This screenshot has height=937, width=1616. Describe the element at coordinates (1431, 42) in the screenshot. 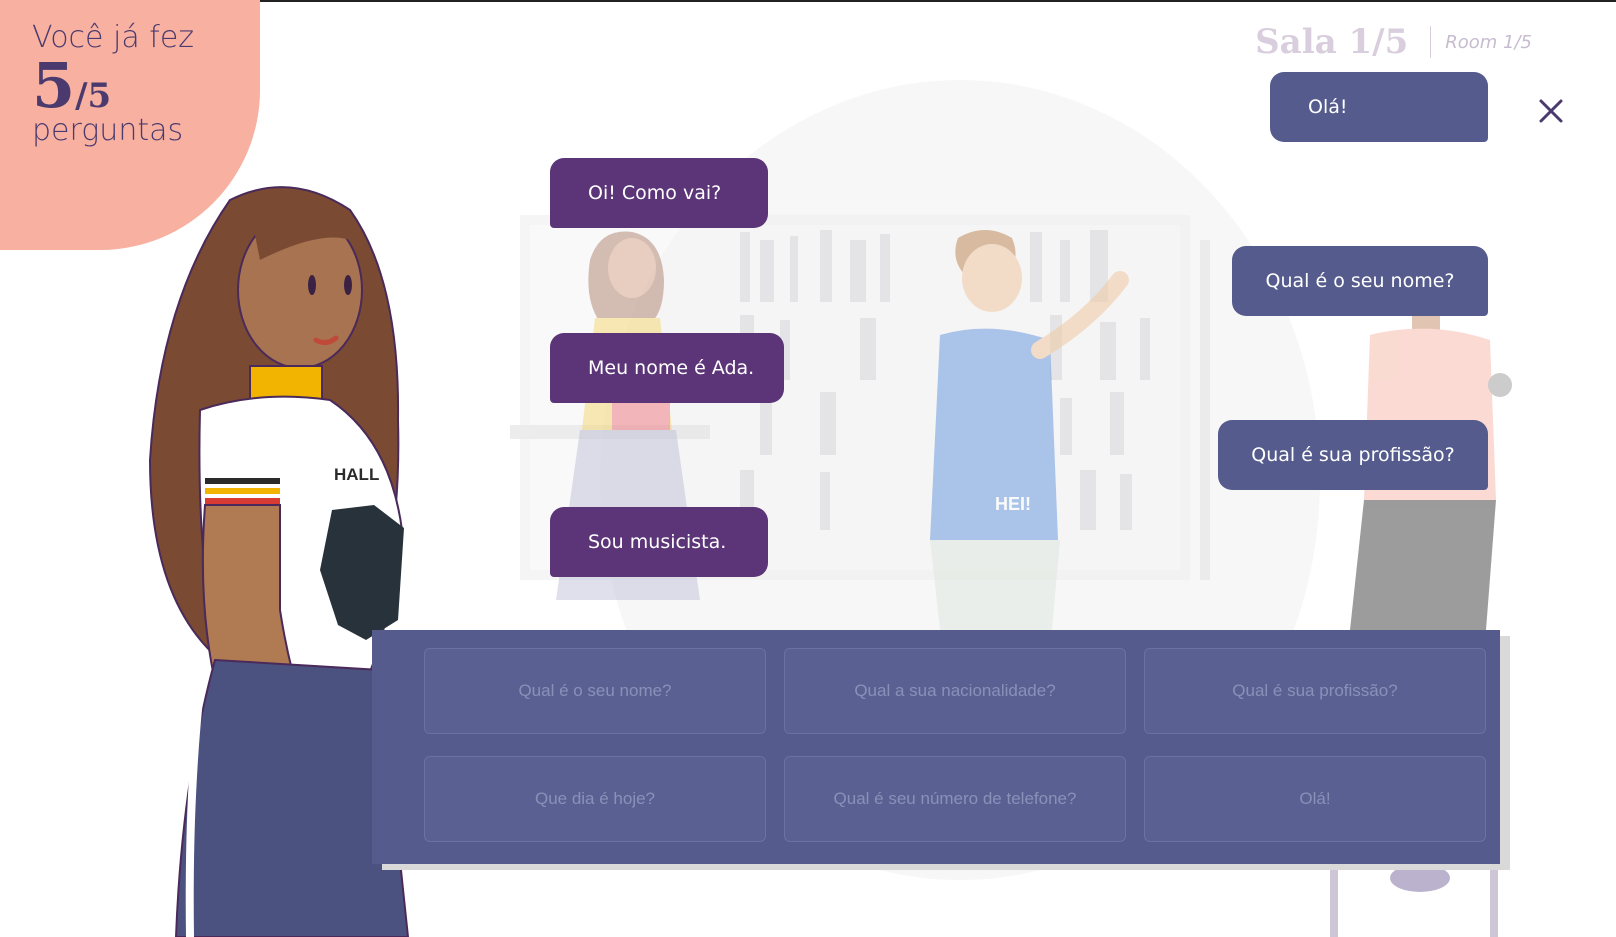

I see `room-divider` at that location.